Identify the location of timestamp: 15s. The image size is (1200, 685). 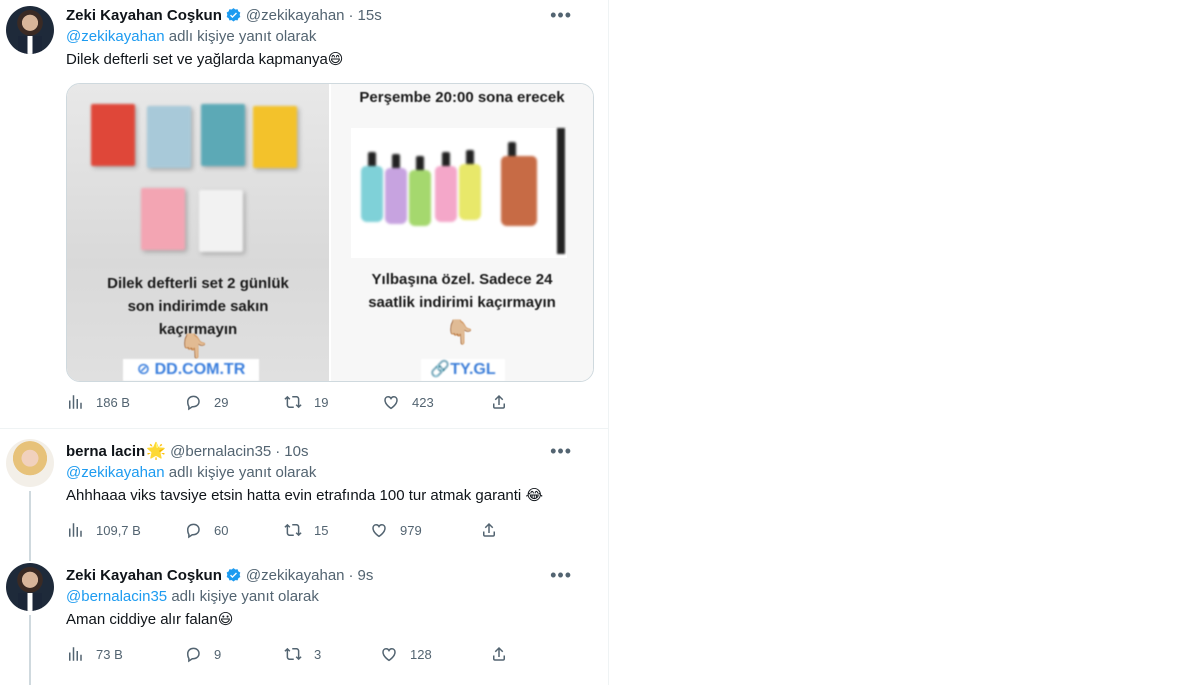
(370, 15).